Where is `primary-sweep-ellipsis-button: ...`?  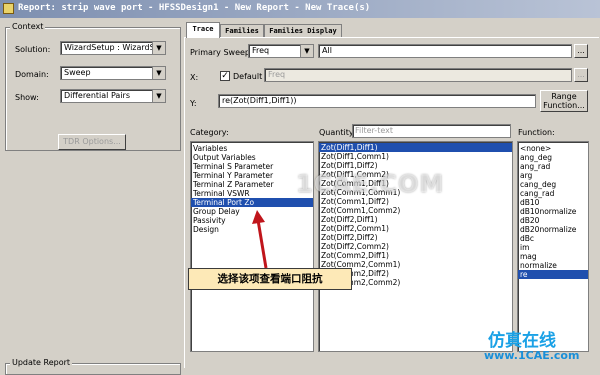
primary-sweep-ellipsis-button: ... is located at coordinates (581, 51).